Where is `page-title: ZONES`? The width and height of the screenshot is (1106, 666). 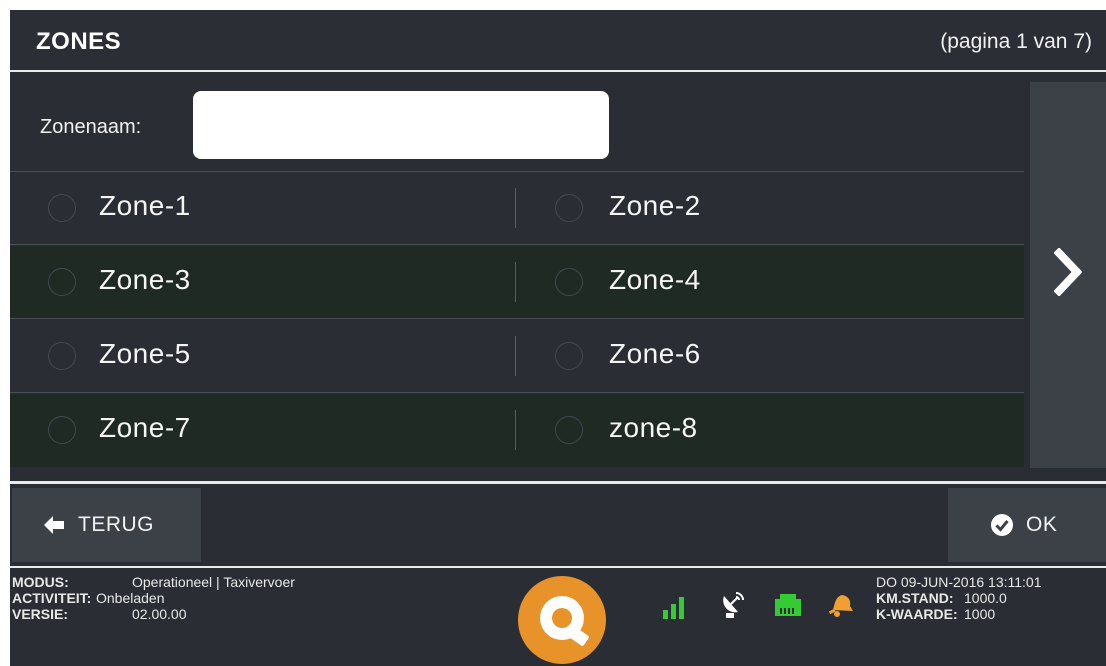 page-title: ZONES is located at coordinates (79, 41).